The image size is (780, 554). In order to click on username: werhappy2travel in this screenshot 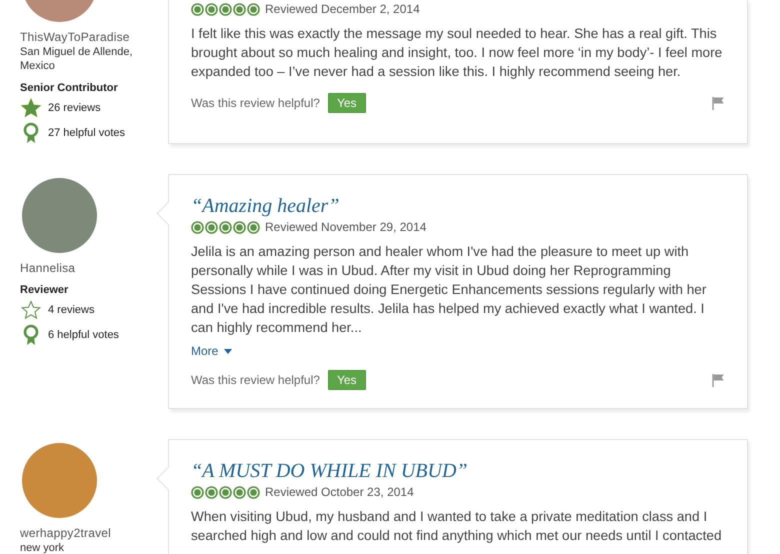, I will do `click(66, 533)`.